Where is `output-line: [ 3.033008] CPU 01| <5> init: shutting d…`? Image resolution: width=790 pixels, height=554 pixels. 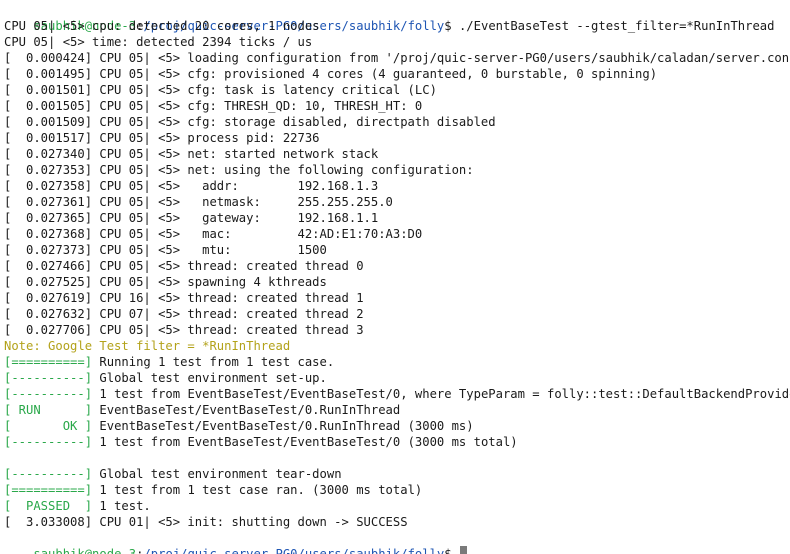
output-line: [ 3.033008] CPU 01| <5> init: shutting d… is located at coordinates (397, 522).